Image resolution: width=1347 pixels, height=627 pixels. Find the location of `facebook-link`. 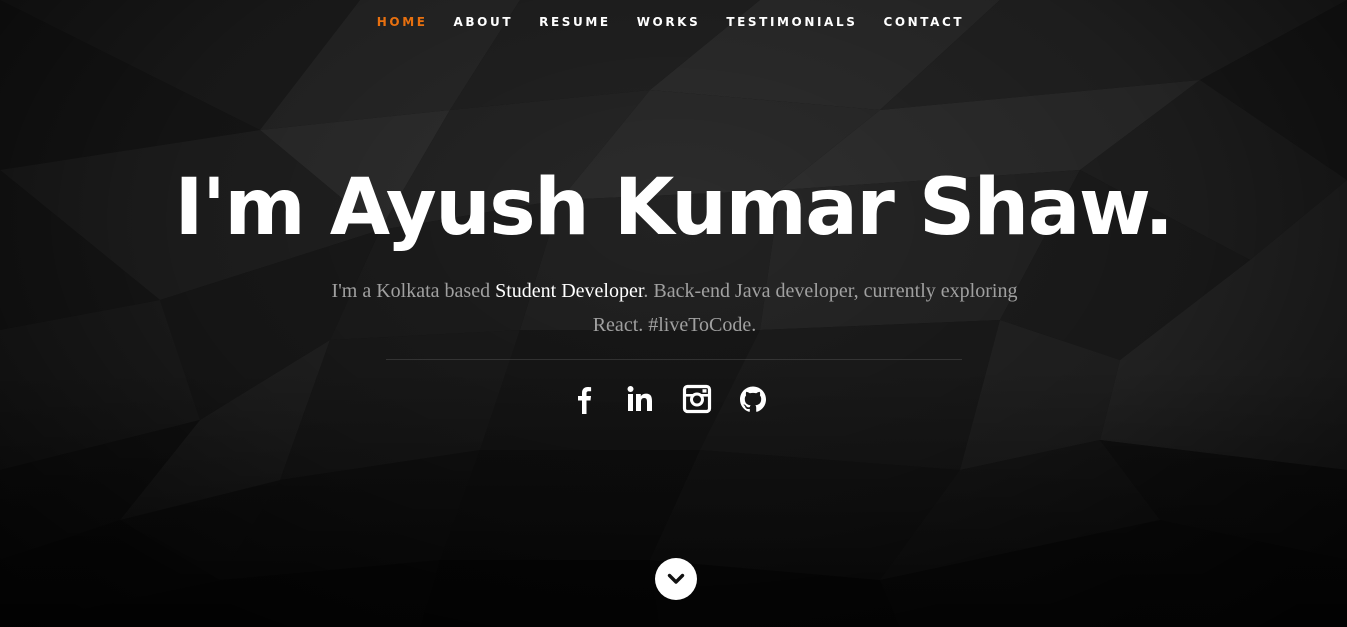

facebook-link is located at coordinates (585, 399).